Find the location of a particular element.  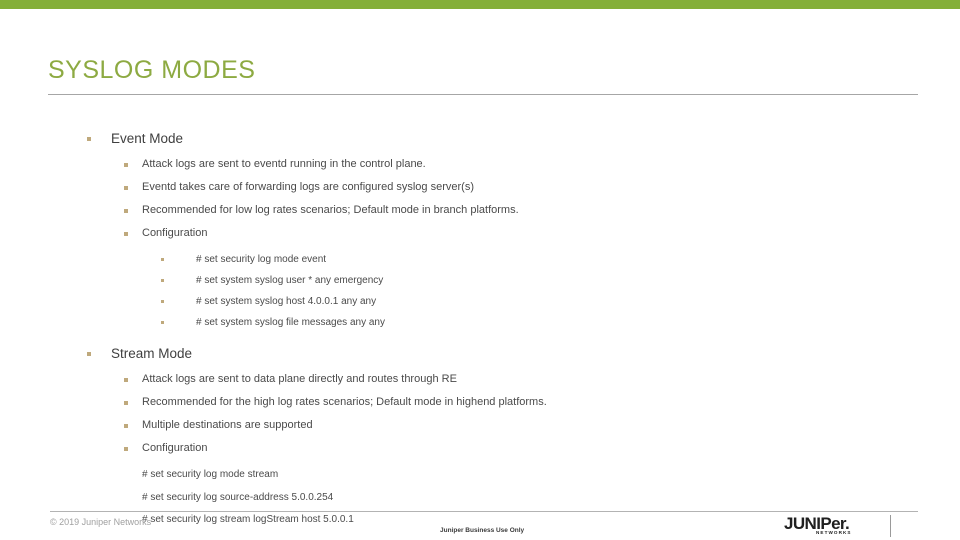

command-line-text: # set security log mode stream is located at coordinates (210, 474).